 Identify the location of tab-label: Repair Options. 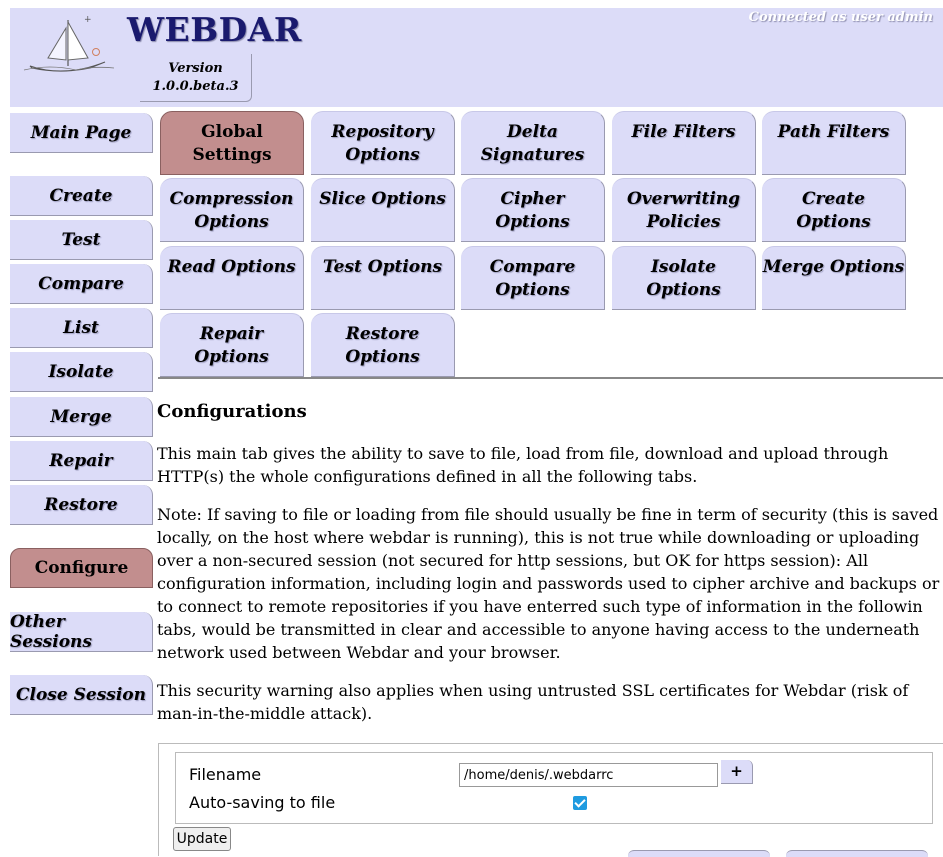
(231, 345).